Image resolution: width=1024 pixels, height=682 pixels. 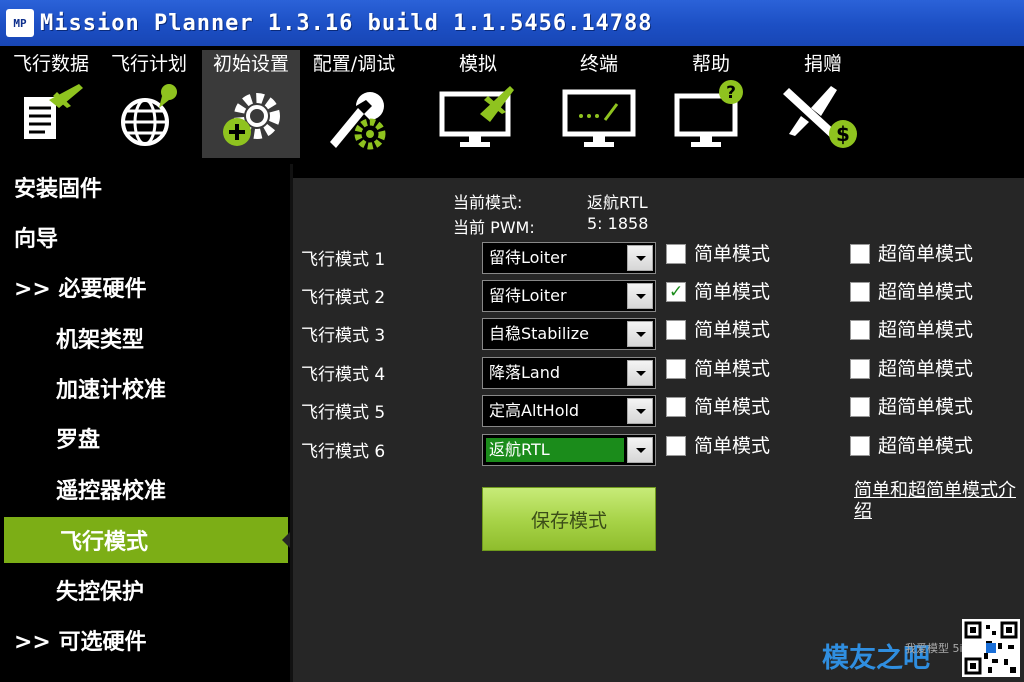 I want to click on flight-mode-3-label: 飞行模式 3, so click(x=343, y=336).